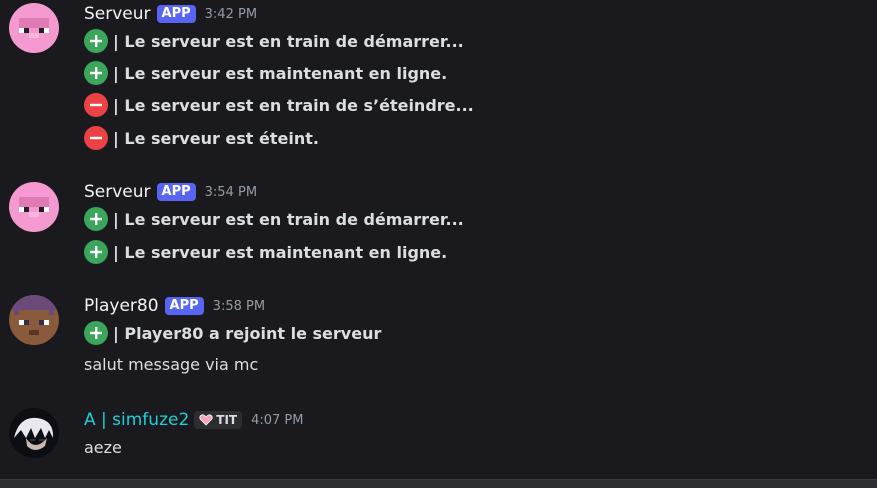 This screenshot has height=488, width=877. What do you see at coordinates (103, 447) in the screenshot?
I see `message-text: aeze` at bounding box center [103, 447].